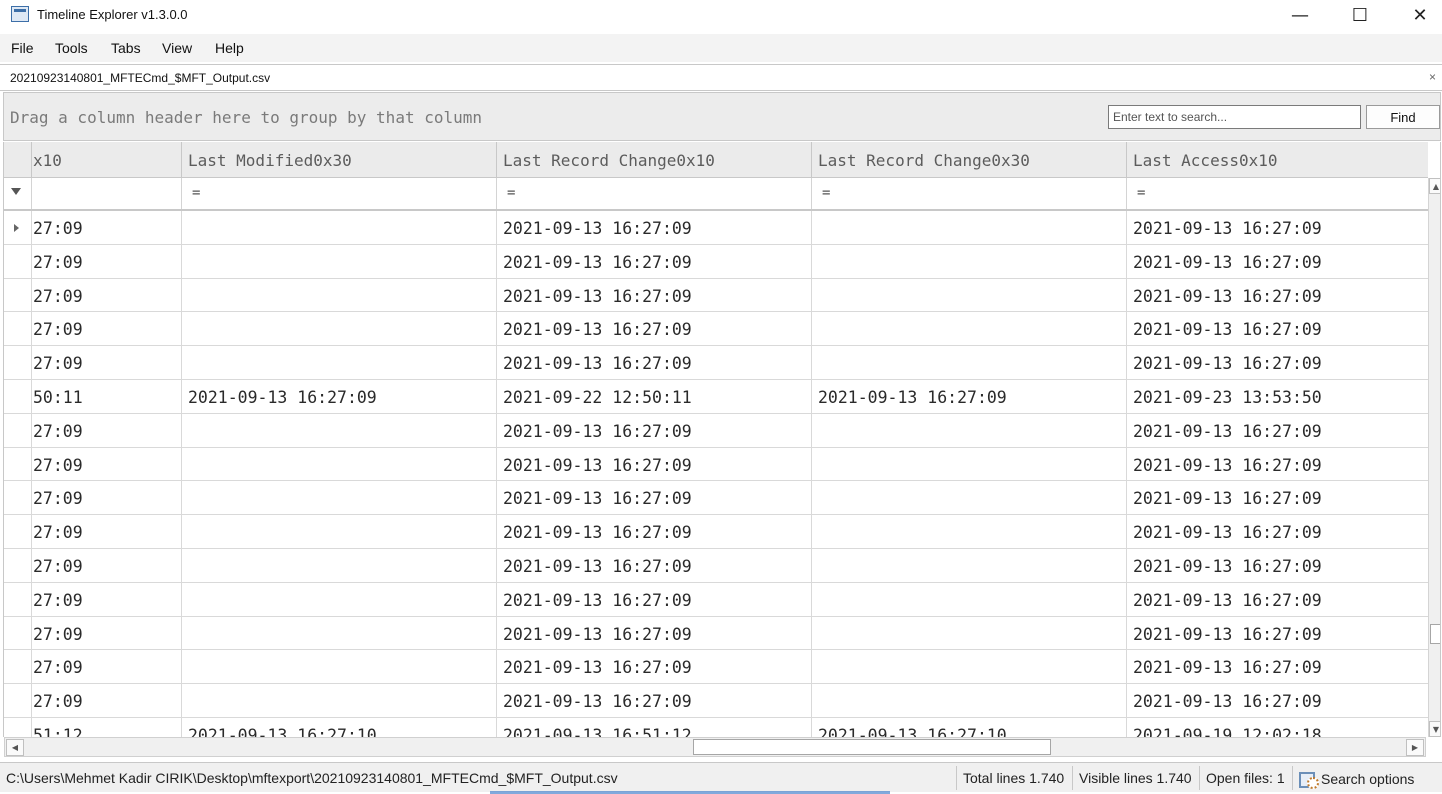 The width and height of the screenshot is (1442, 794). I want to click on column-header-last-access-0x10: Last Access0x10, so click(1277, 160).